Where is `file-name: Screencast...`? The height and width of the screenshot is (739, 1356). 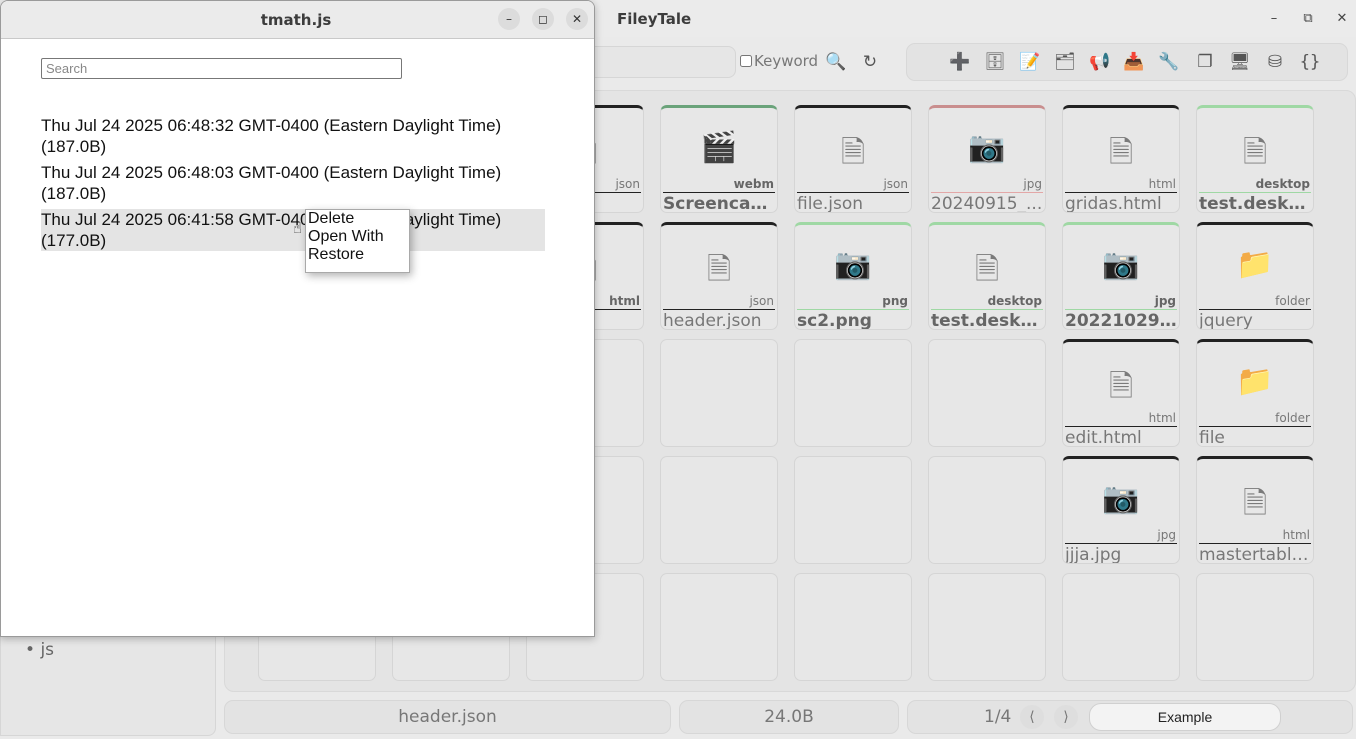 file-name: Screencast... is located at coordinates (719, 203).